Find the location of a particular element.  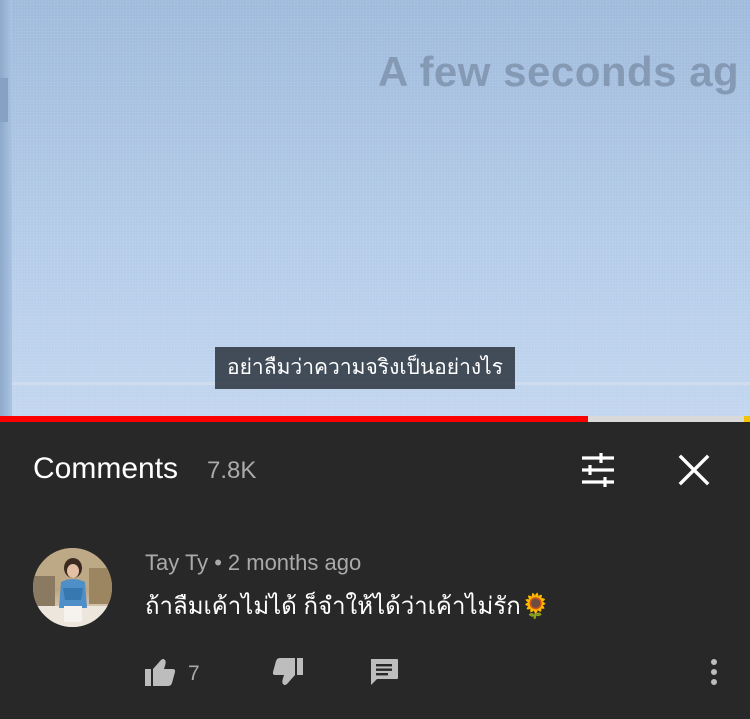

comment-meta: Tay Ty • 2 months ago is located at coordinates (253, 563).